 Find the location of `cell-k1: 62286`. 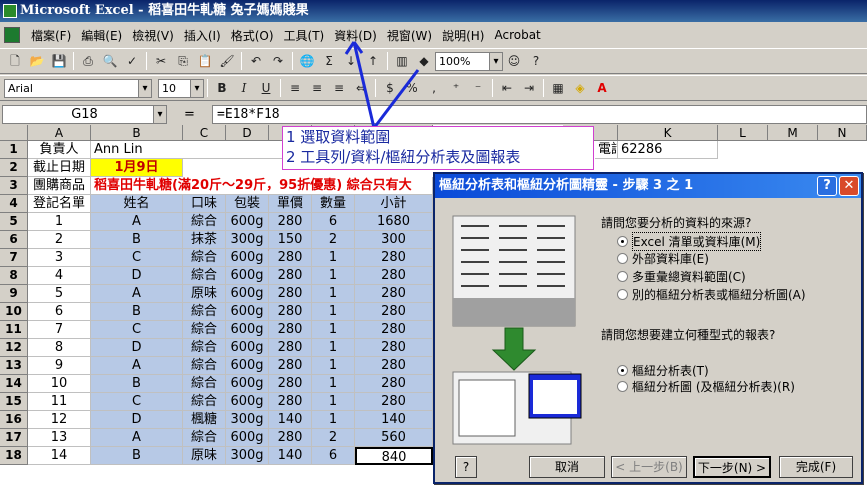

cell-k1: 62286 is located at coordinates (668, 150).